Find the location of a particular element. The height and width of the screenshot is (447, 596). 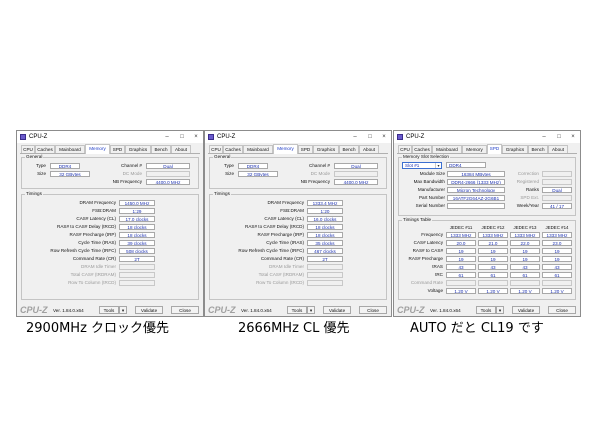

type-value: DDR4 is located at coordinates (253, 166).